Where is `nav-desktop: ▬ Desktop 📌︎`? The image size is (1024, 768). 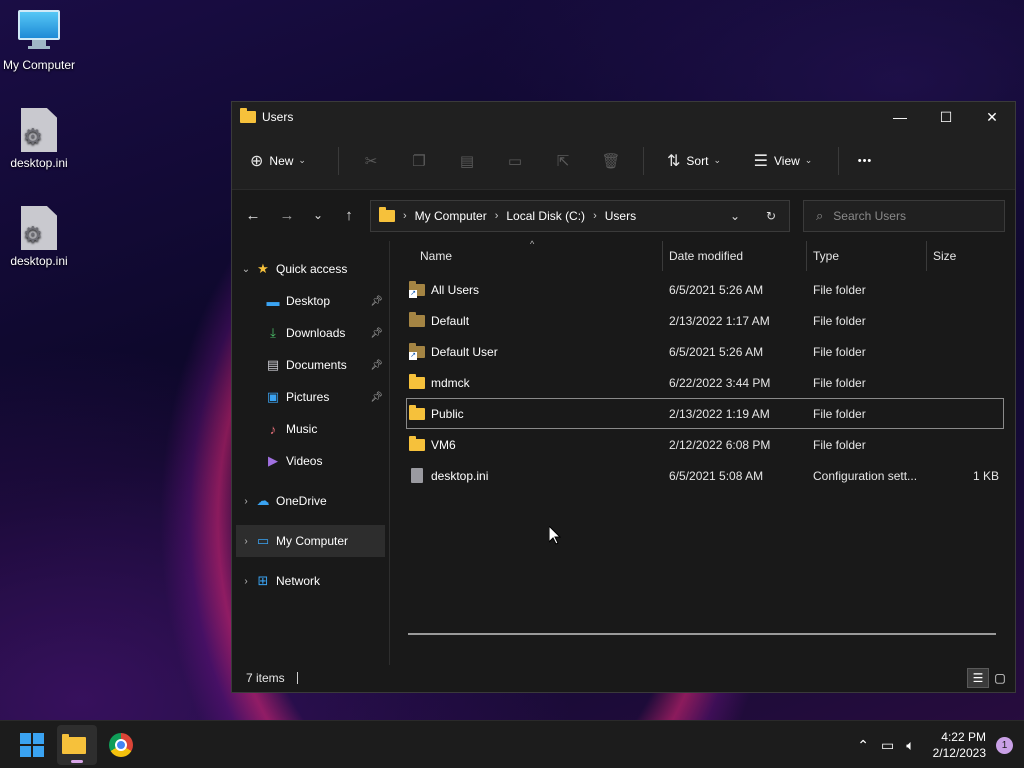 nav-desktop: ▬ Desktop 📌︎ is located at coordinates (310, 301).